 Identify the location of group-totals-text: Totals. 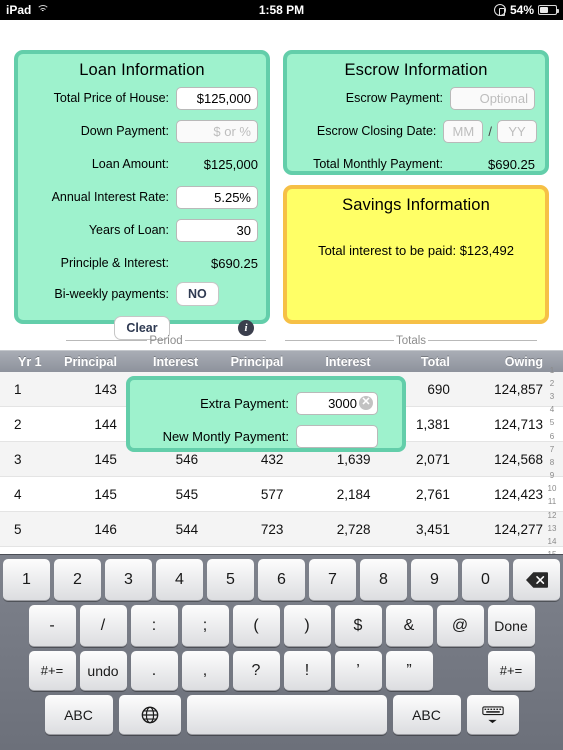
(411, 340).